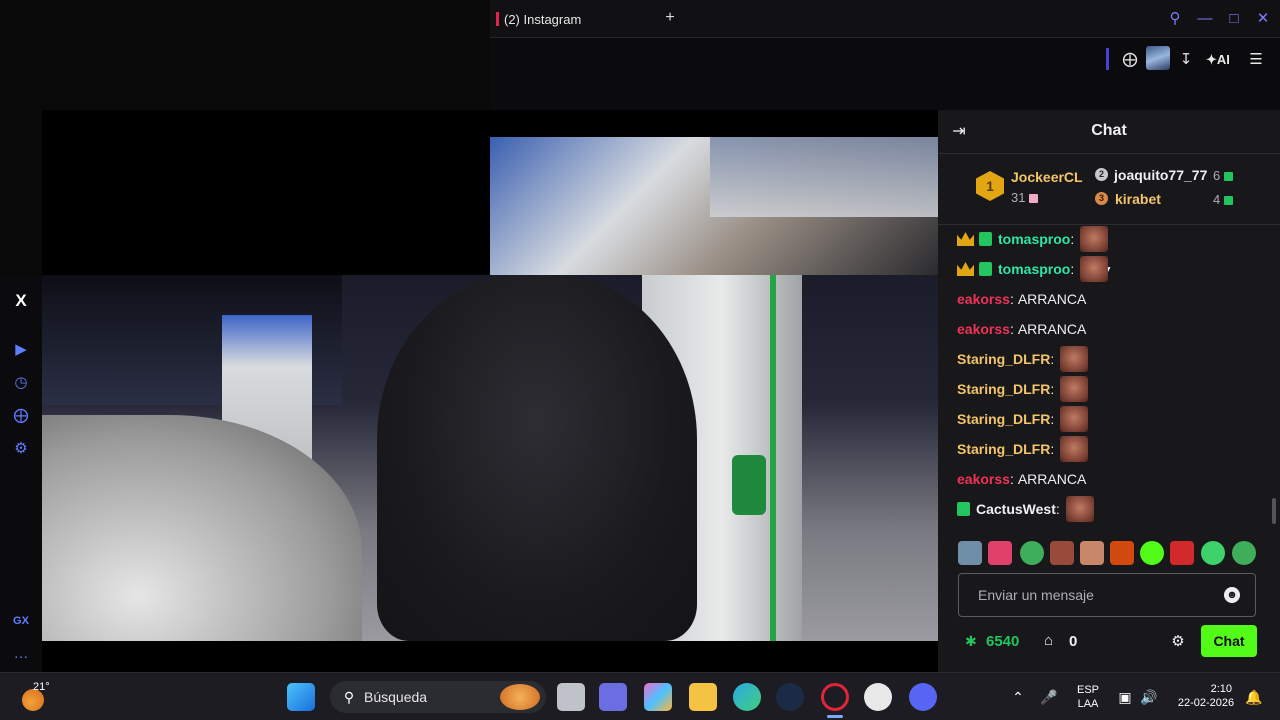  Describe the element at coordinates (396, 697) in the screenshot. I see `search-label: Búsqueda` at that location.